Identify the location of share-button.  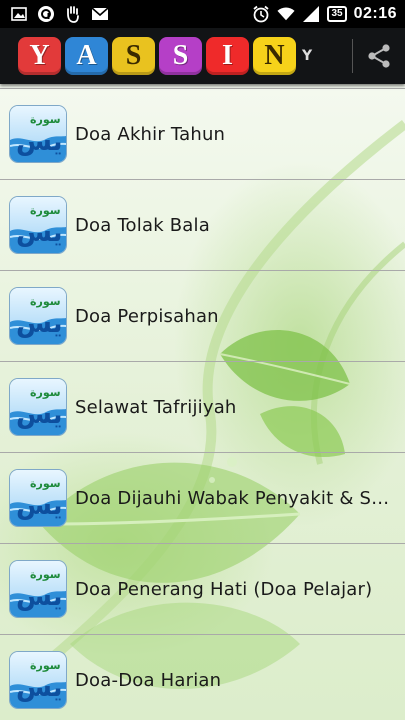
(379, 56).